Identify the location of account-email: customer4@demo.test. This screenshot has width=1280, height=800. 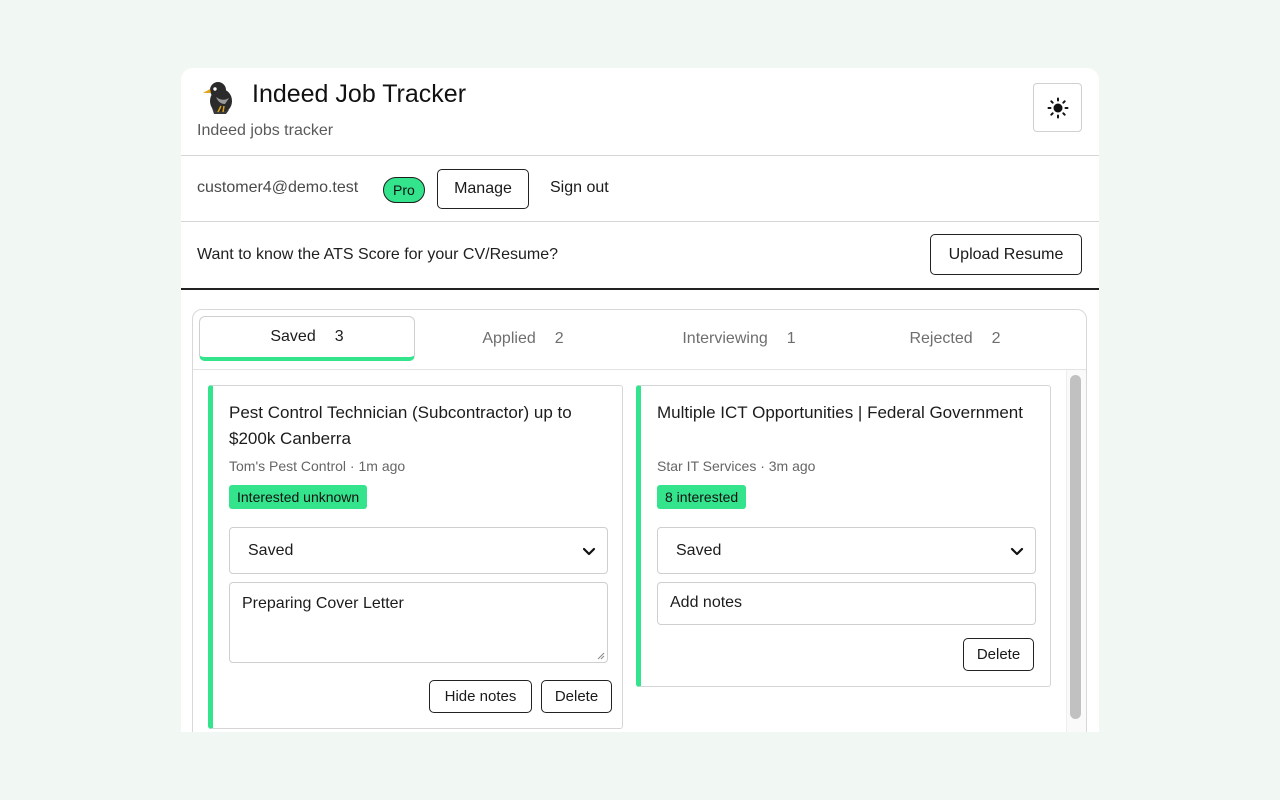
(278, 187).